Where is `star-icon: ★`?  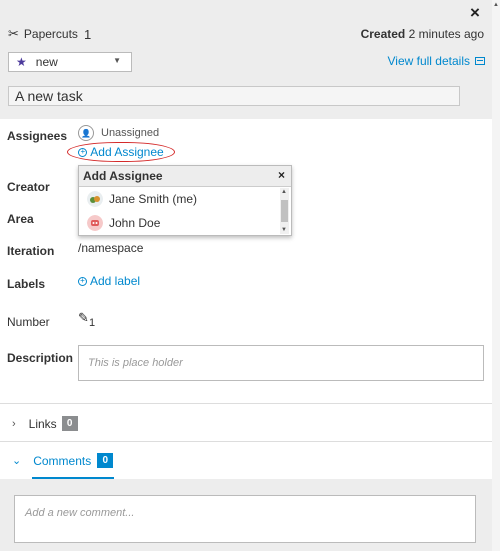 star-icon: ★ is located at coordinates (21, 62).